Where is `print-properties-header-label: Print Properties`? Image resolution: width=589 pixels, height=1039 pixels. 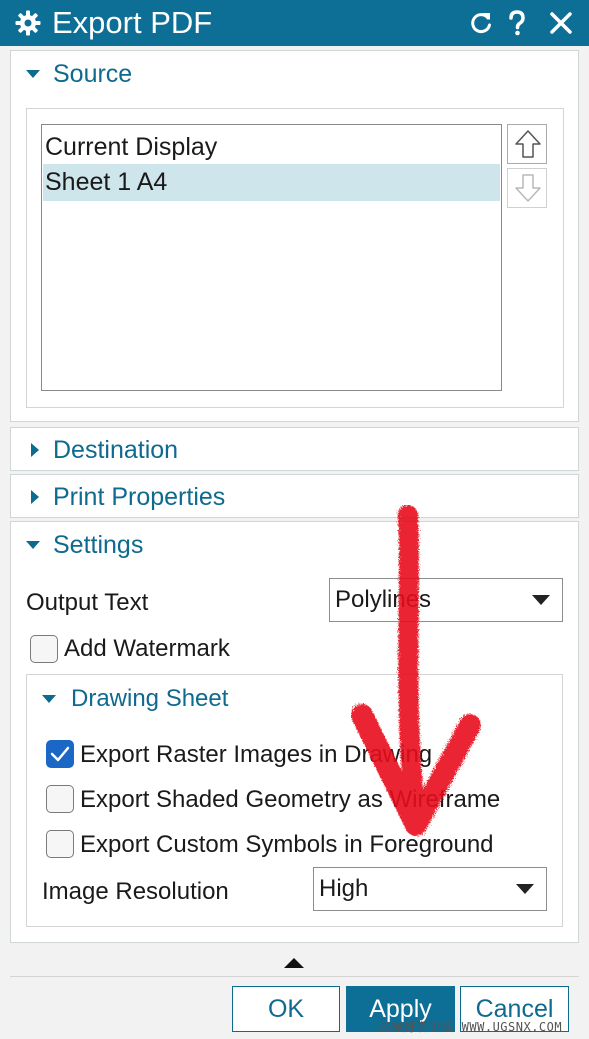 print-properties-header-label: Print Properties is located at coordinates (139, 497).